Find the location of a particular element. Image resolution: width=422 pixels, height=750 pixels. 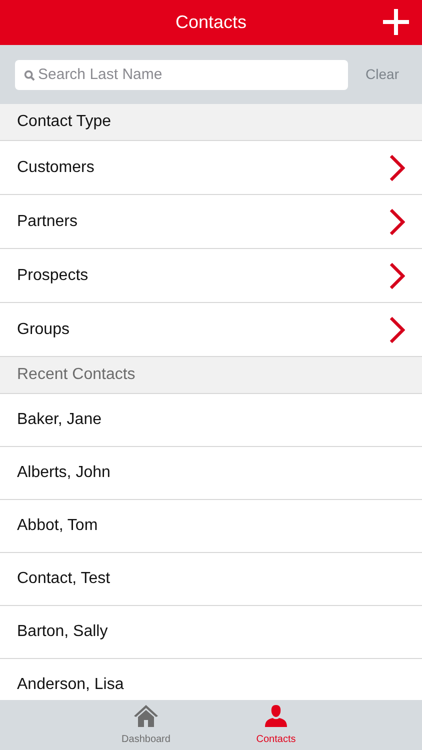

plus-icon is located at coordinates (396, 22).